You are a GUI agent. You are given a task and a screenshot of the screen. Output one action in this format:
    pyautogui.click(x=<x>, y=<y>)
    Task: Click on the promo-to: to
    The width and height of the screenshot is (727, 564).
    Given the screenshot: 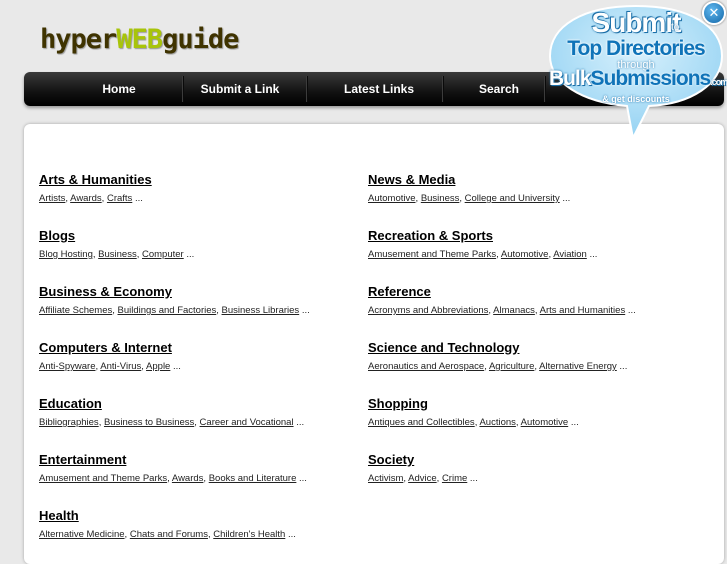 What is the action you would take?
    pyautogui.click(x=675, y=27)
    